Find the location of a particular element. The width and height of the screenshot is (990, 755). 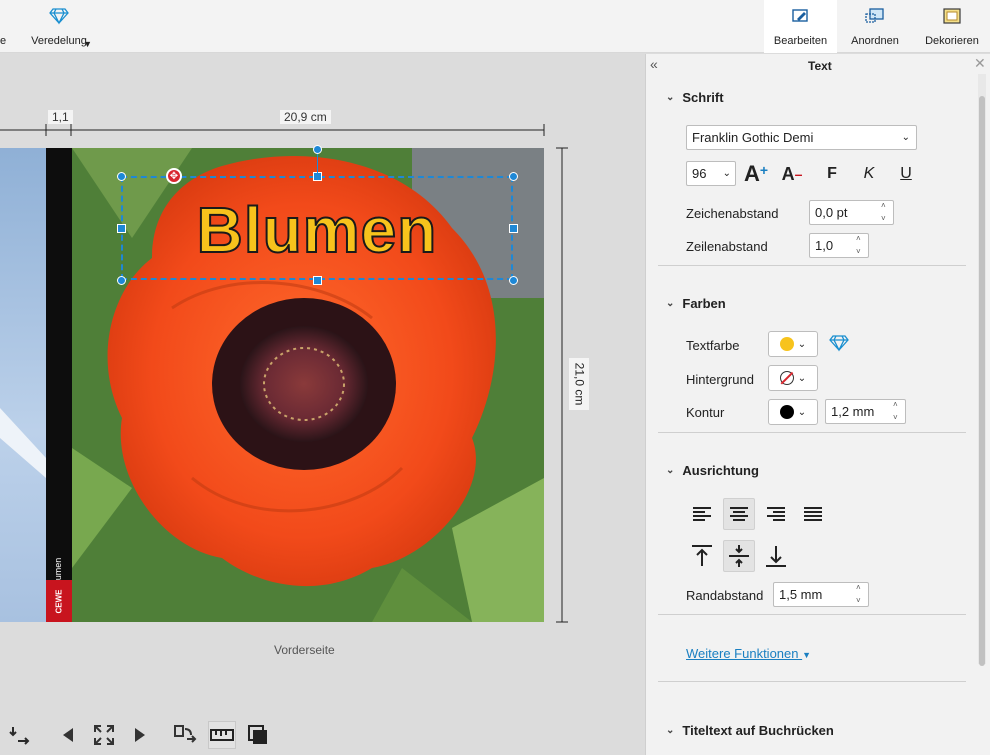

bottom-toolbar is located at coordinates (137, 735).